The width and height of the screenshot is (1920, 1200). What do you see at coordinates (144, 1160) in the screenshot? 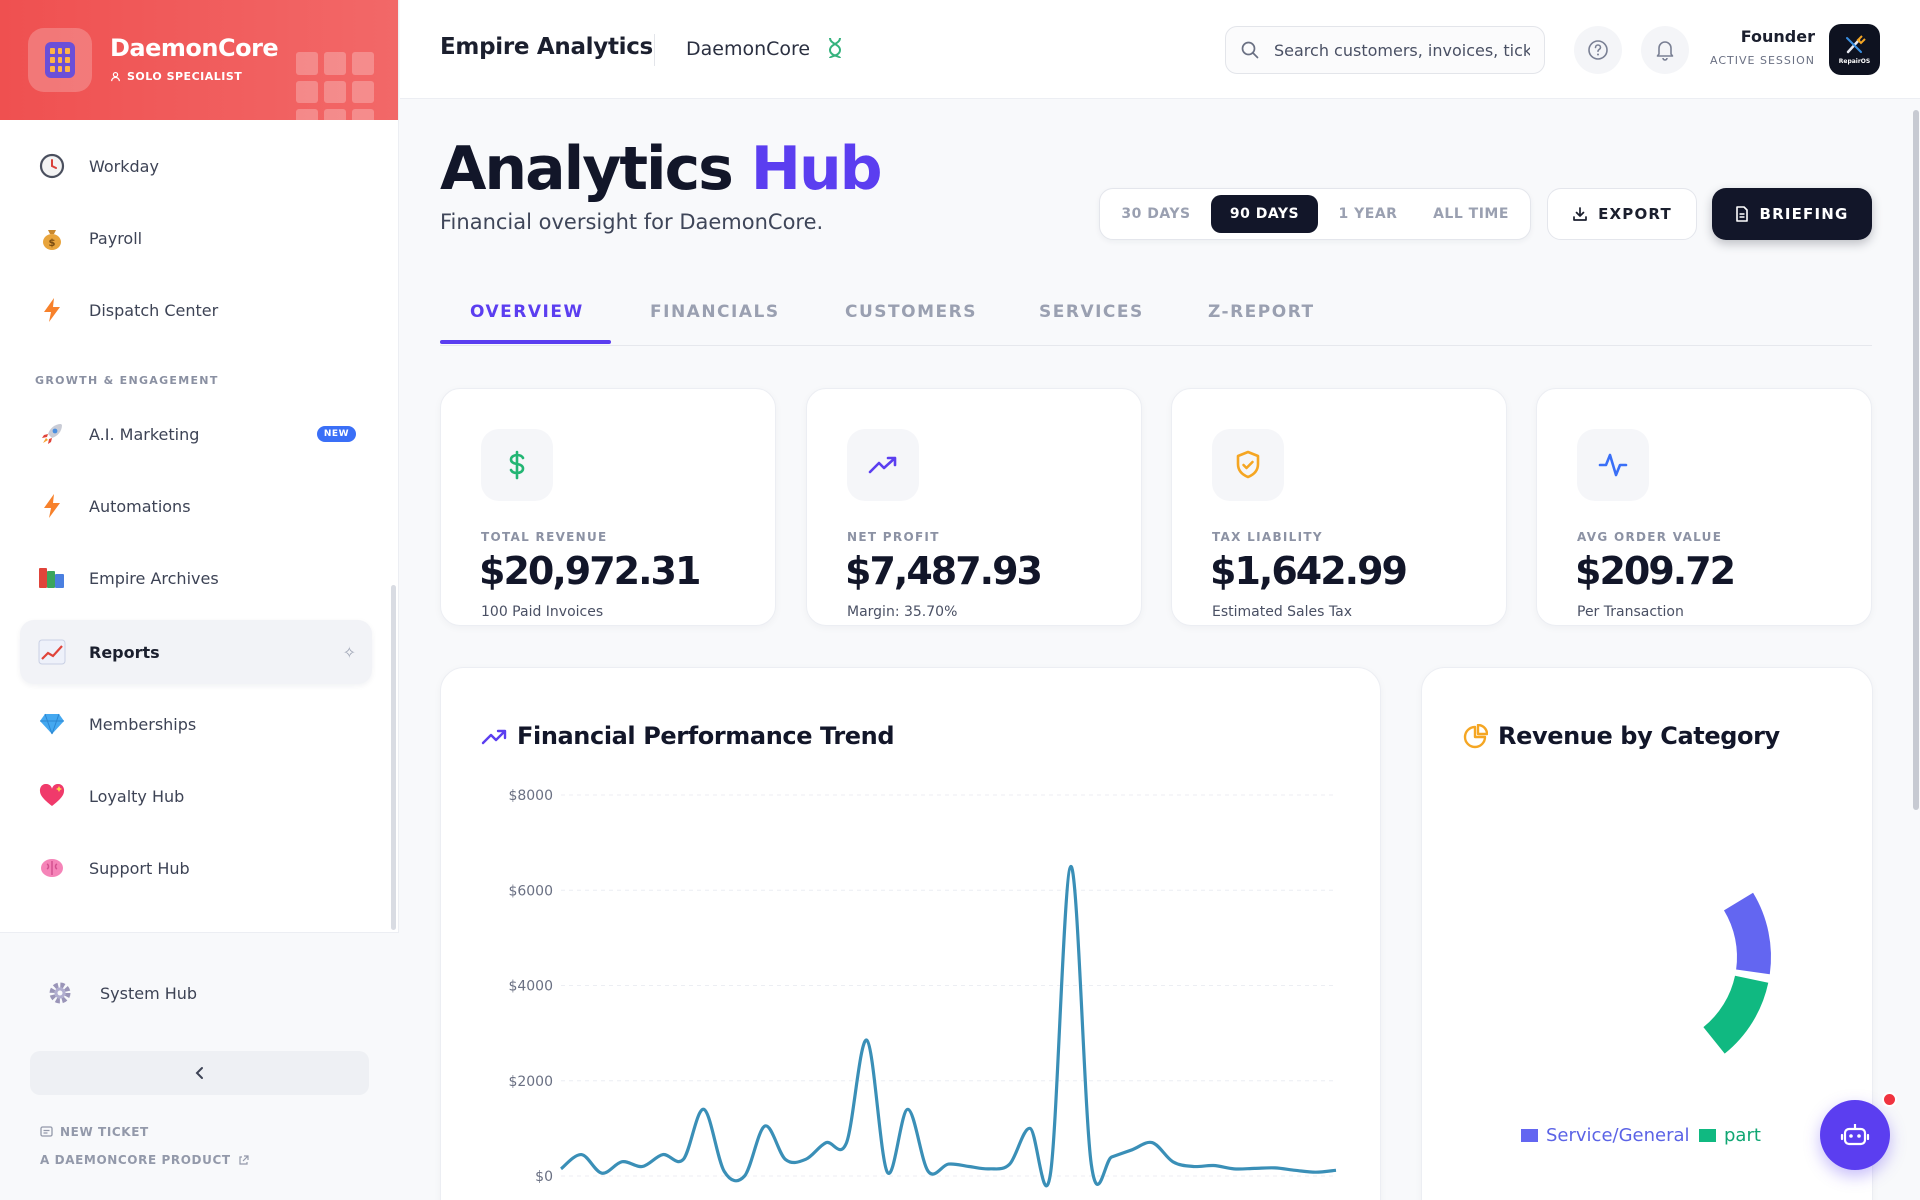
I see `product-link: A DAEMONCORE PRODUCT` at bounding box center [144, 1160].